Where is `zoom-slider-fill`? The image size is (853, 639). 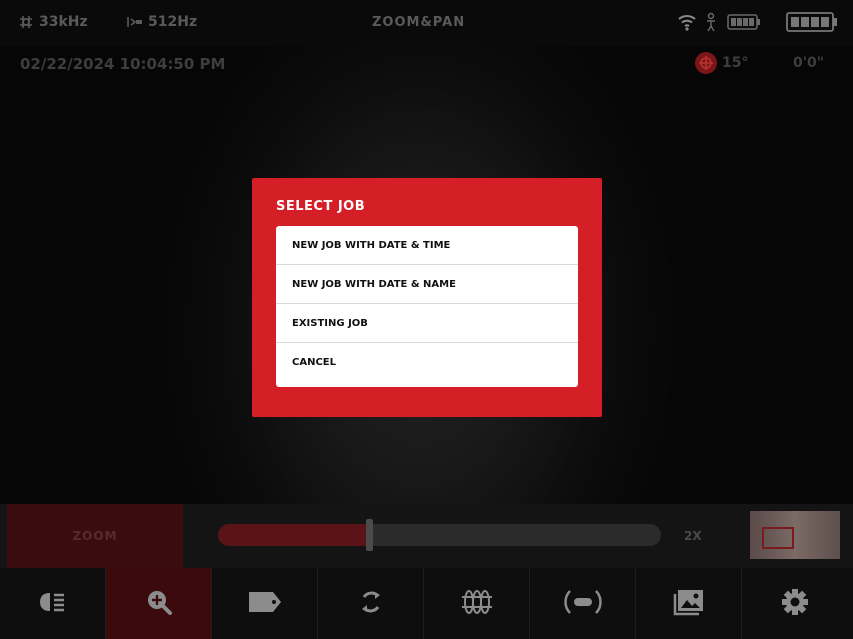 zoom-slider-fill is located at coordinates (293, 535).